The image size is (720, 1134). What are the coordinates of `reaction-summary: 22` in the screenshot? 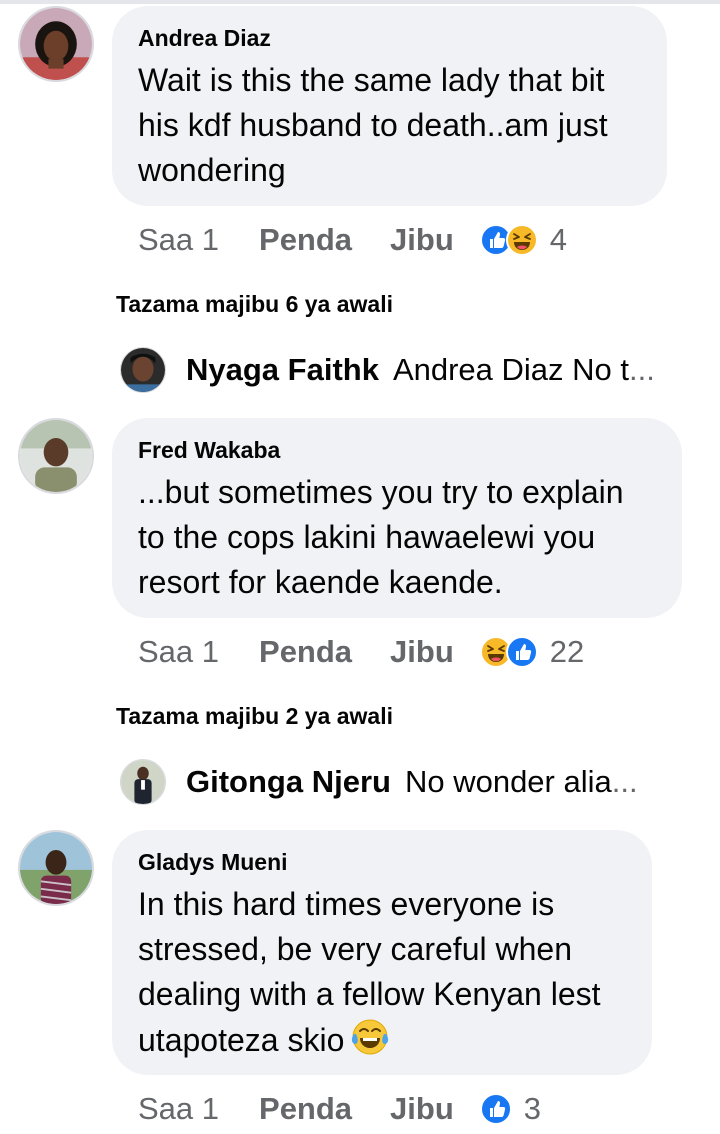 It's located at (532, 652).